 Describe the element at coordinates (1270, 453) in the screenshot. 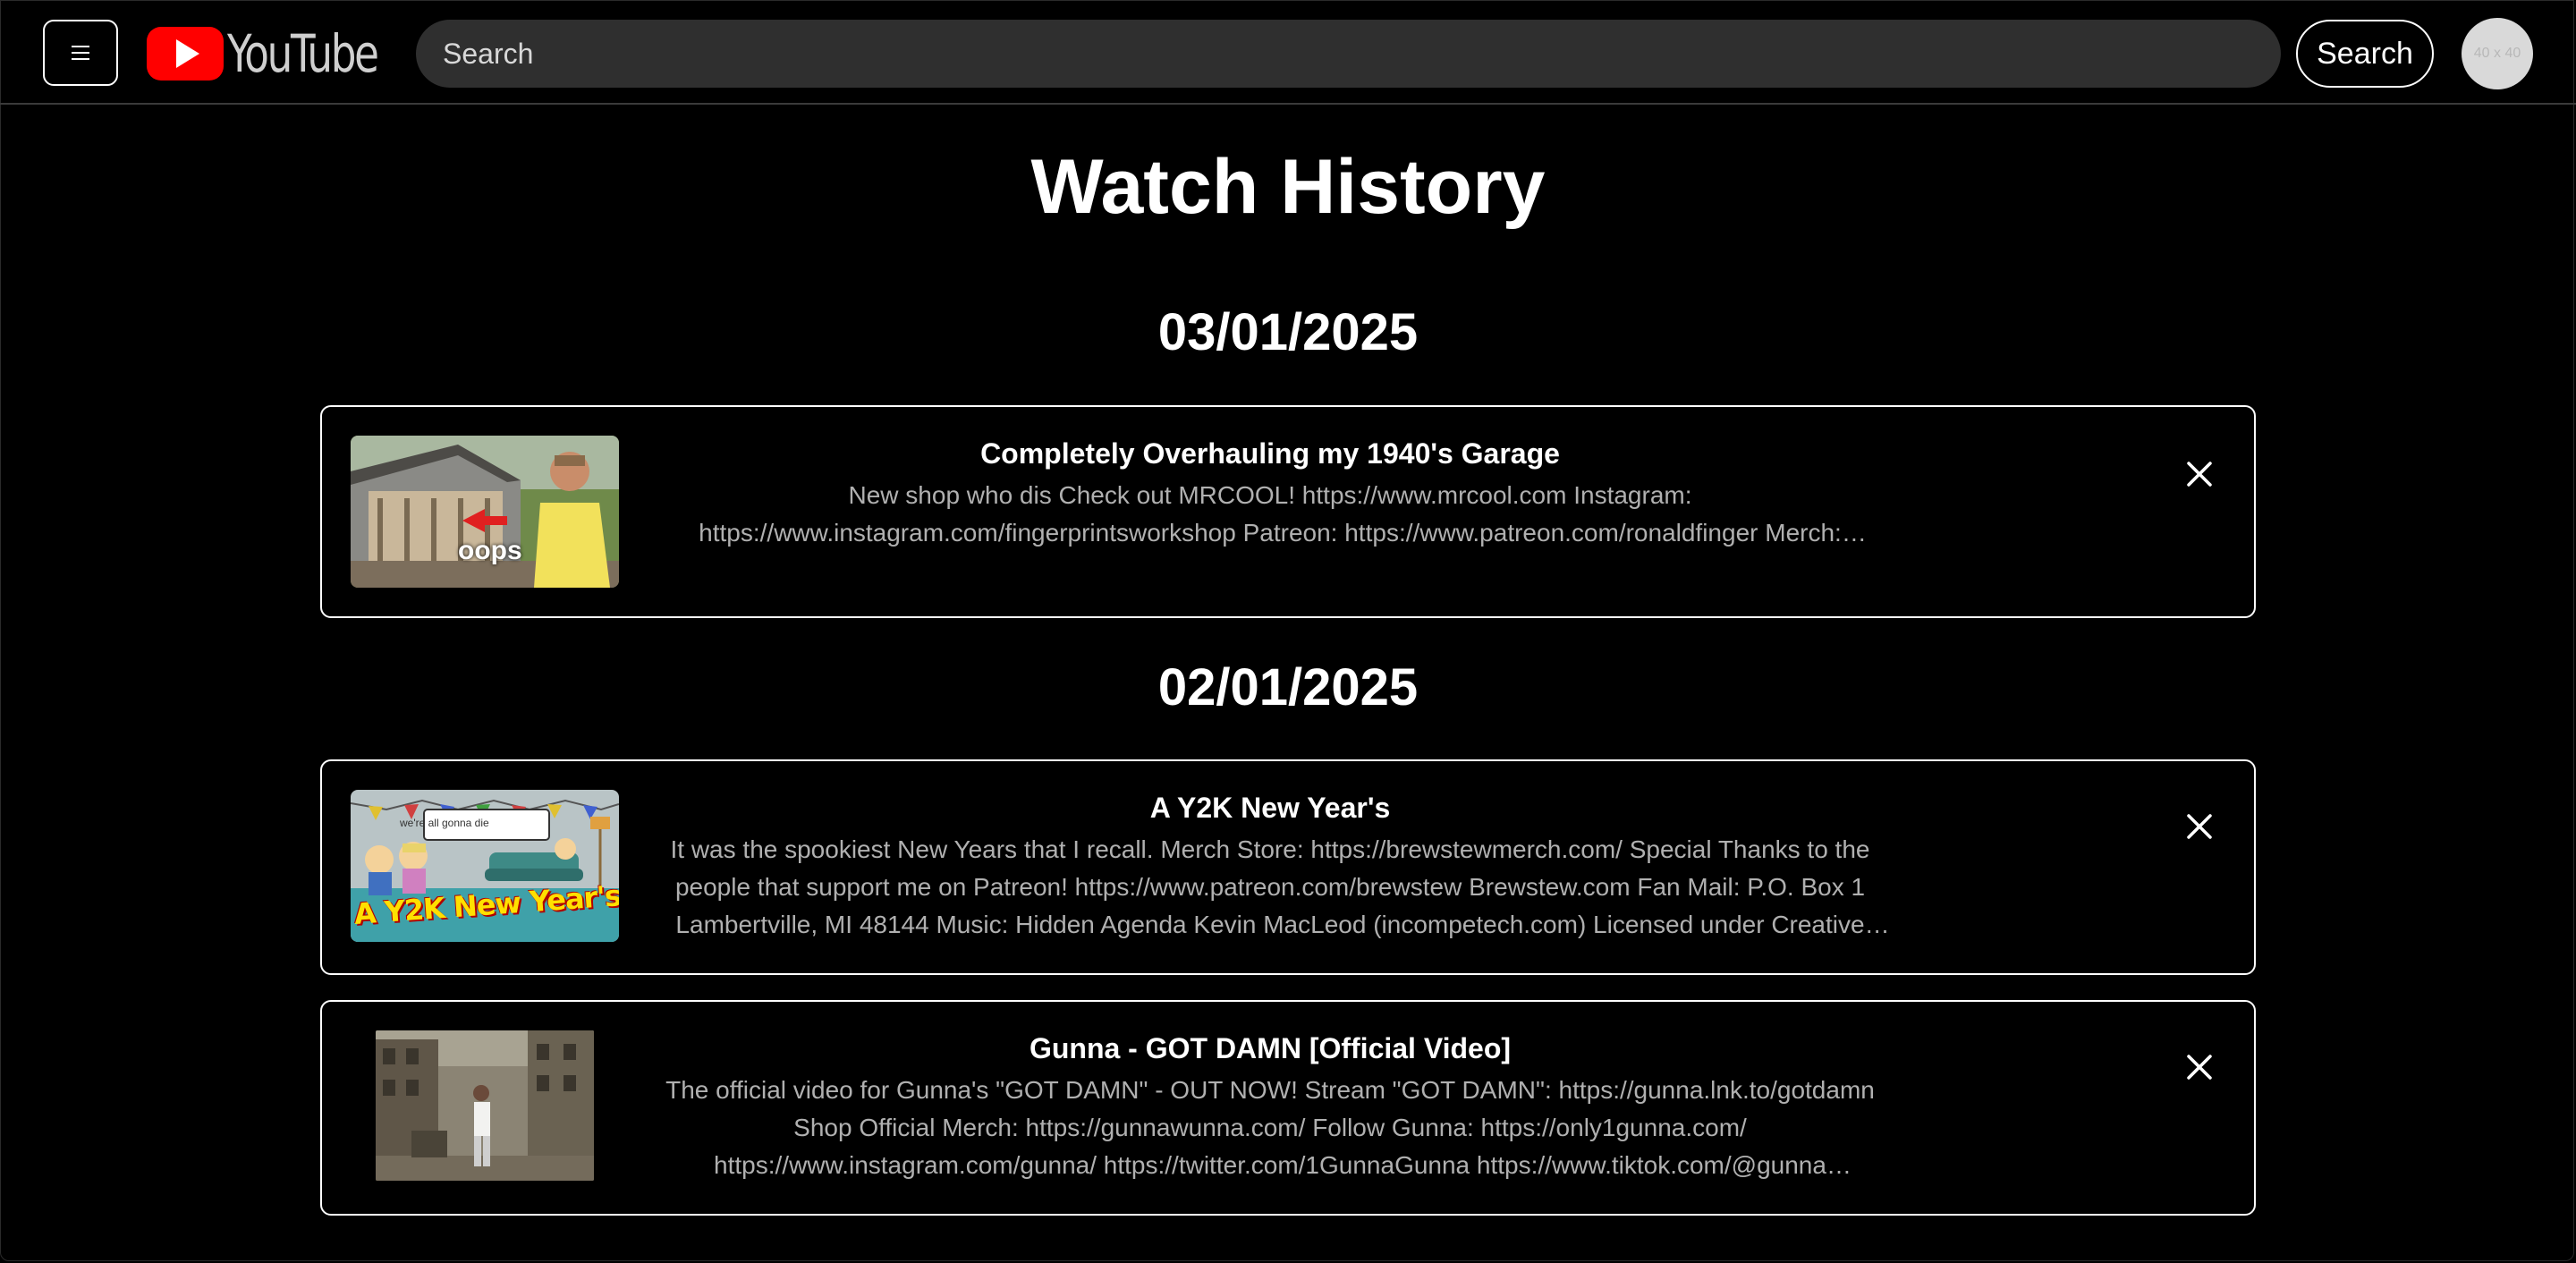

I see `video-title: Completely Overhauling my 1940's Garage` at that location.